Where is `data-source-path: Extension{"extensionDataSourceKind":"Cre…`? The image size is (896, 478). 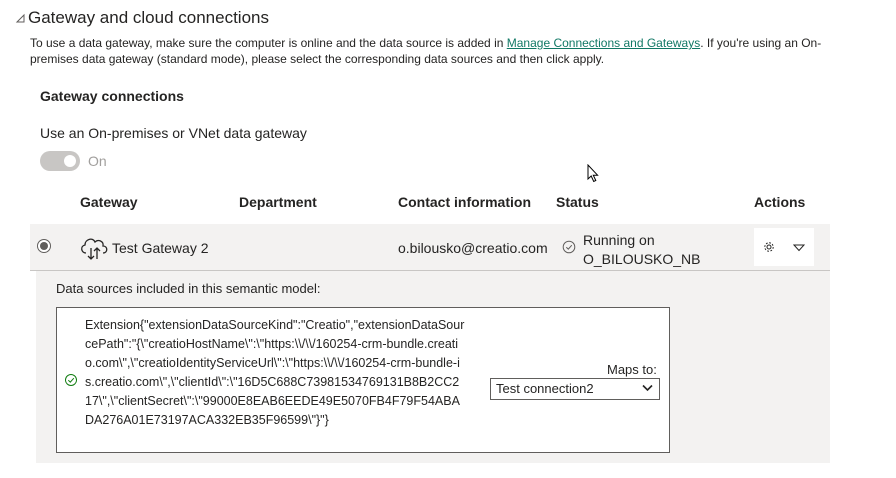
data-source-path: Extension{"extensionDataSourceKind":"Cre… is located at coordinates (275, 372).